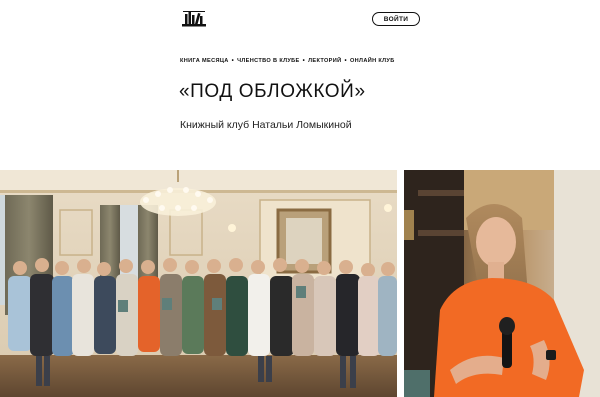  I want to click on page-subtitle: Книжный клуб Натальи Ломыкиной, so click(266, 125).